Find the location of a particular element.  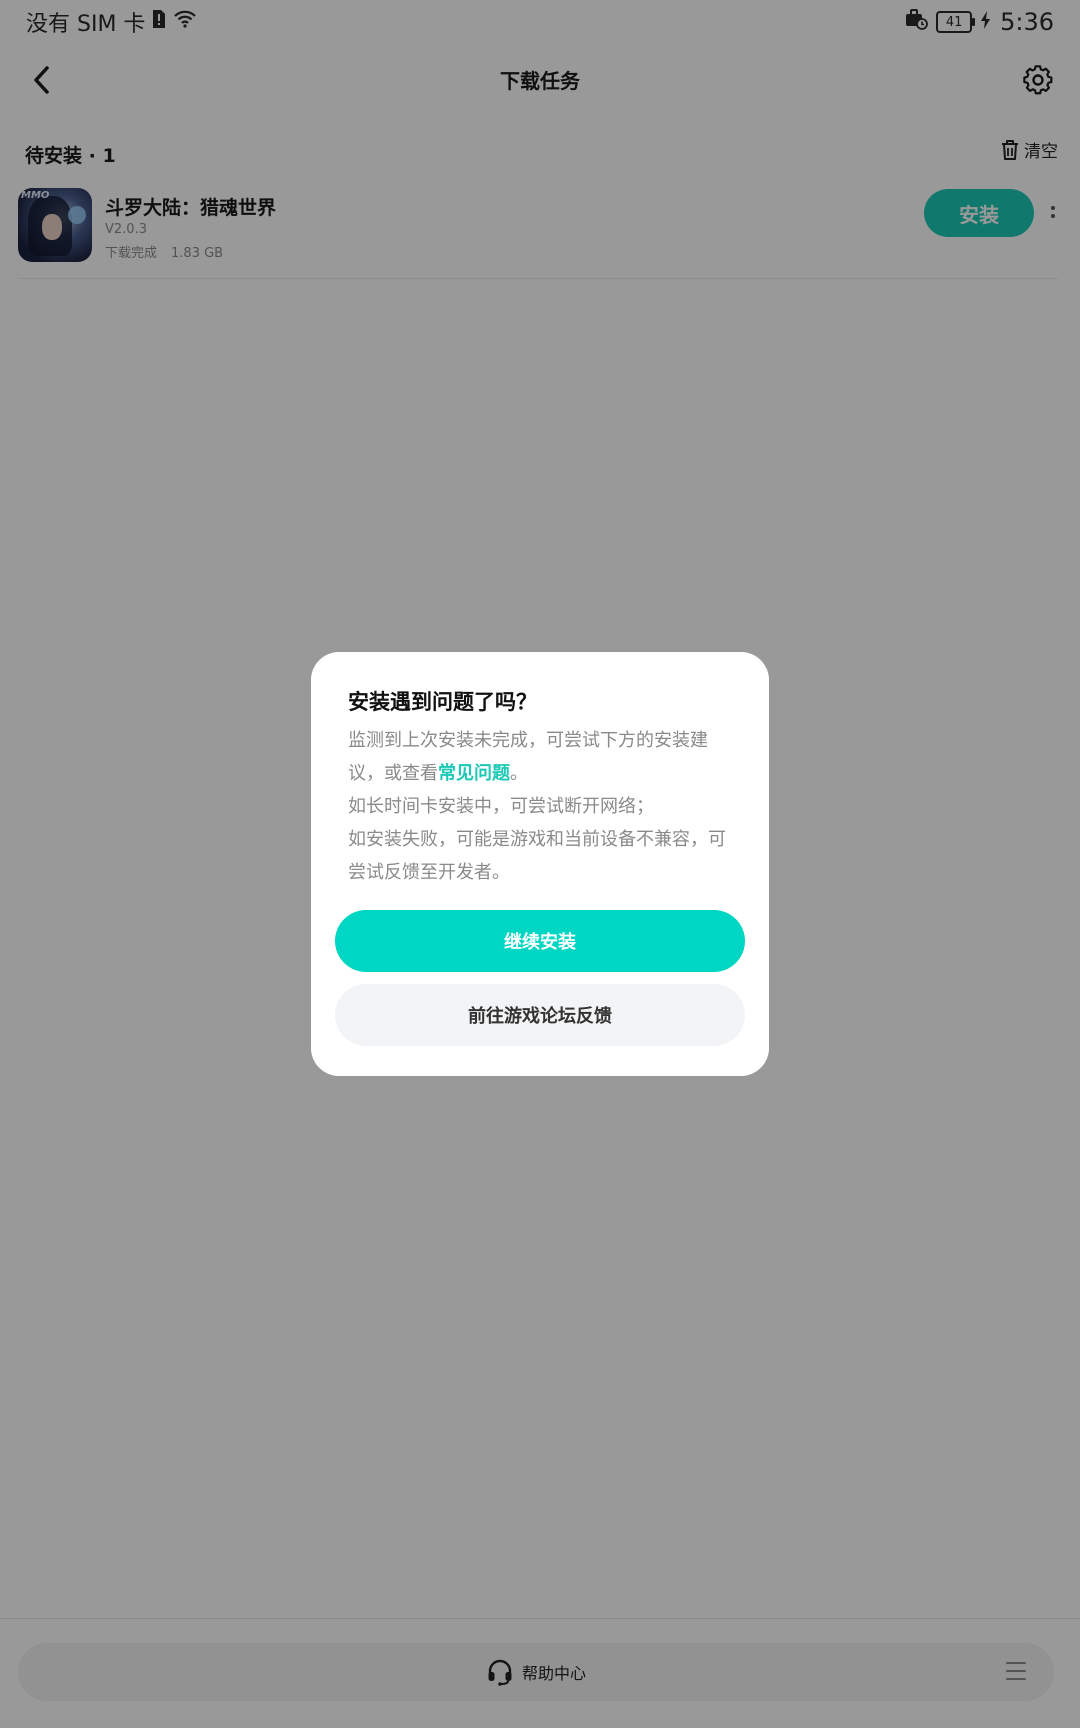

forum-feedback-button: 前往游戏论坛反馈 is located at coordinates (540, 1015).